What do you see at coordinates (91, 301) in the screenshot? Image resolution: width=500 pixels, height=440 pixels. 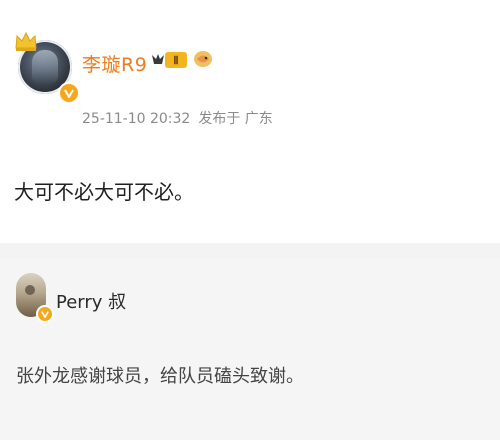 I see `commenter-username: Perry 叔` at bounding box center [91, 301].